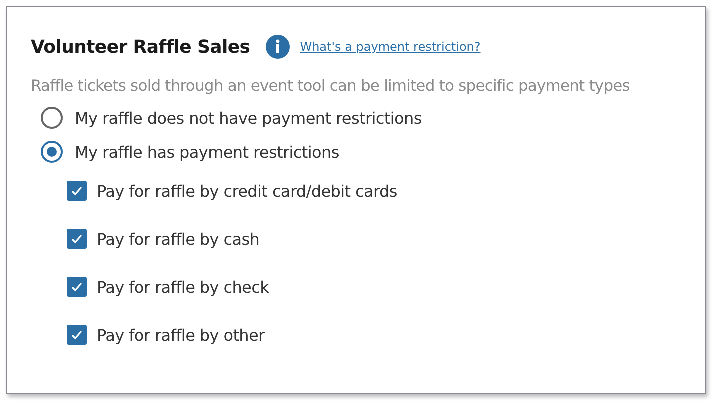 The image size is (720, 410). I want to click on radio-label: My raffle has payment restrictions, so click(207, 152).